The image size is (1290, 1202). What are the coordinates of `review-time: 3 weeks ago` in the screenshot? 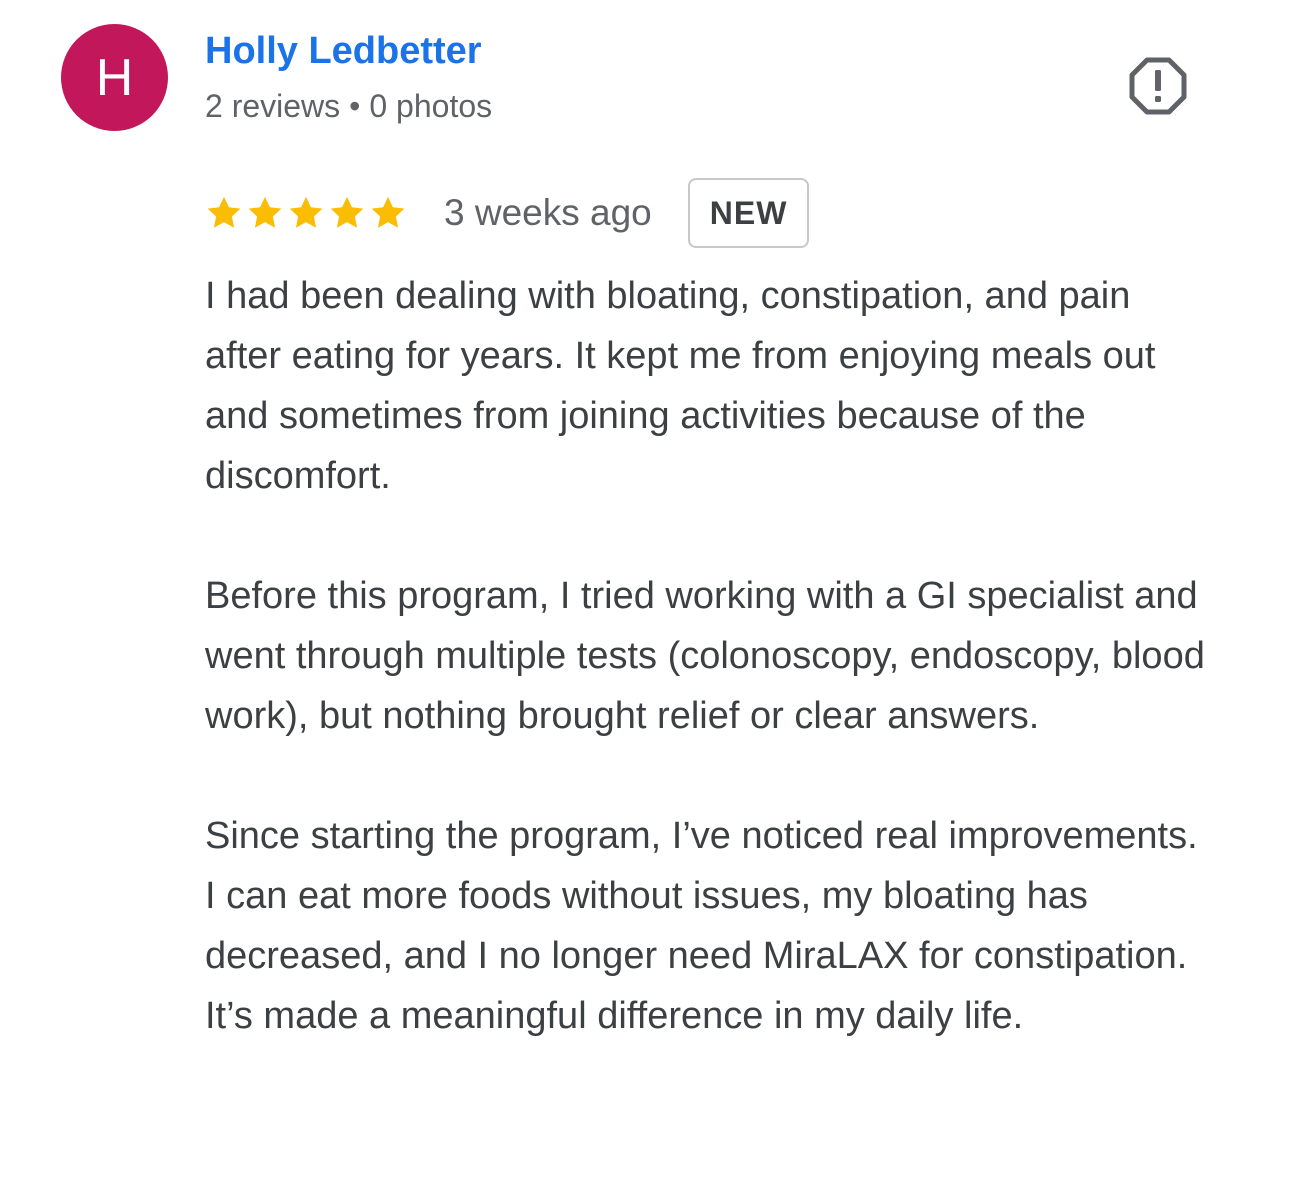 It's located at (548, 212).